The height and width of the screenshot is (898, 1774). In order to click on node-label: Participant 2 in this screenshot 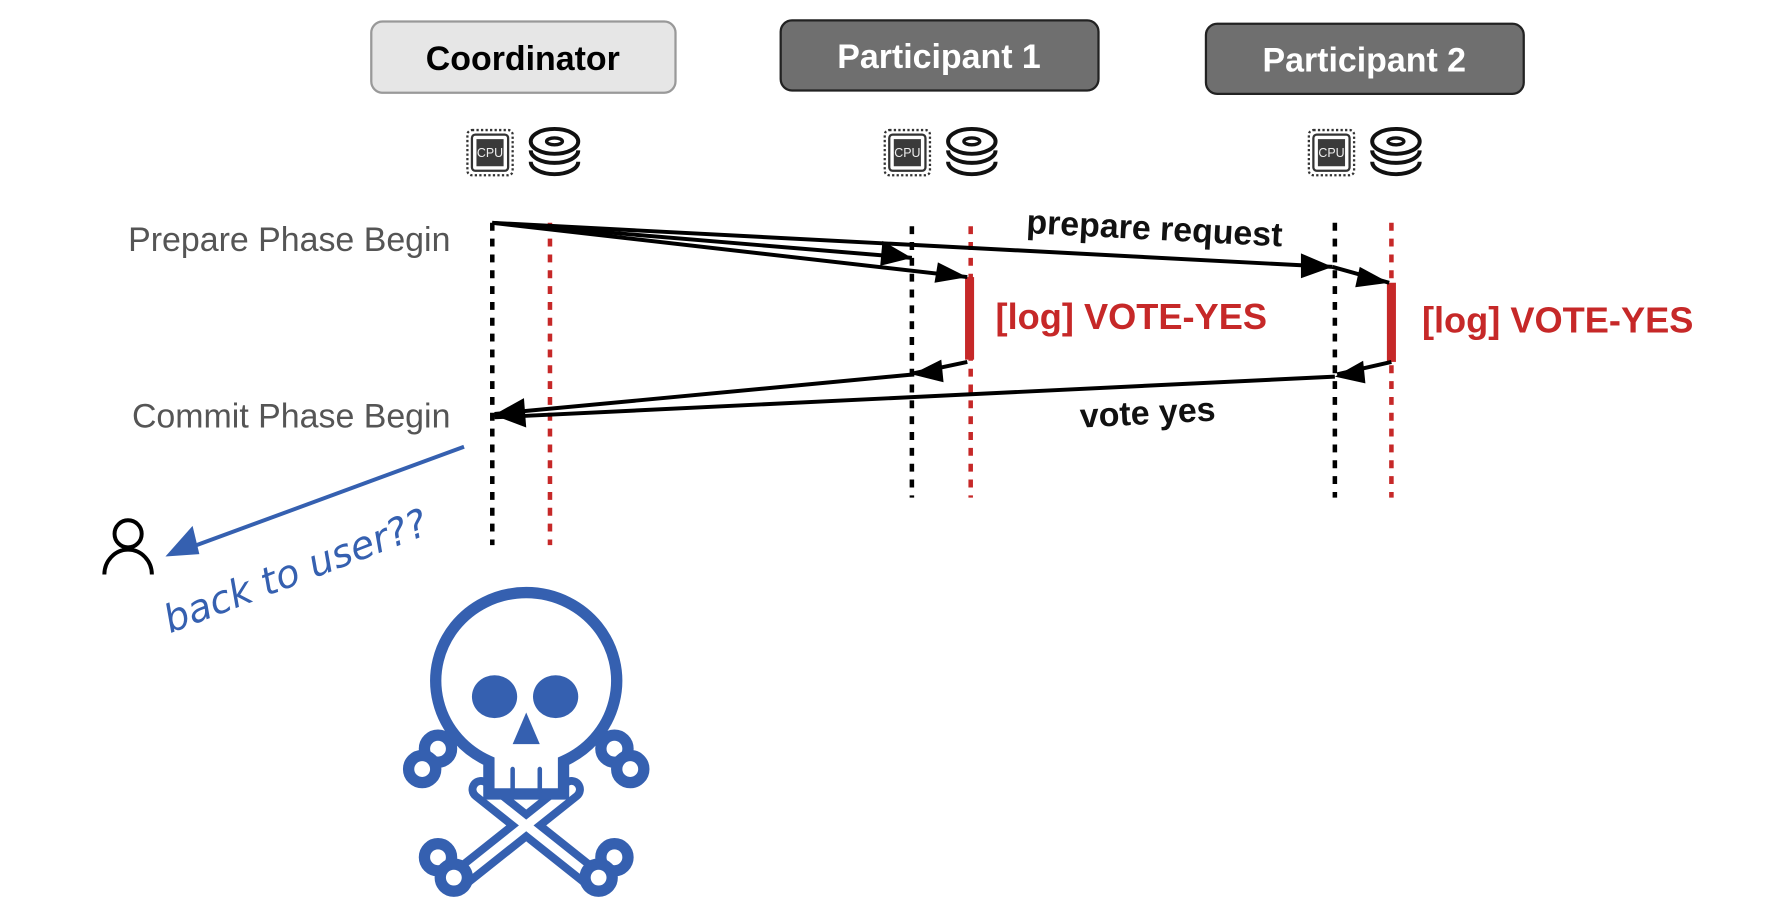, I will do `click(1365, 60)`.